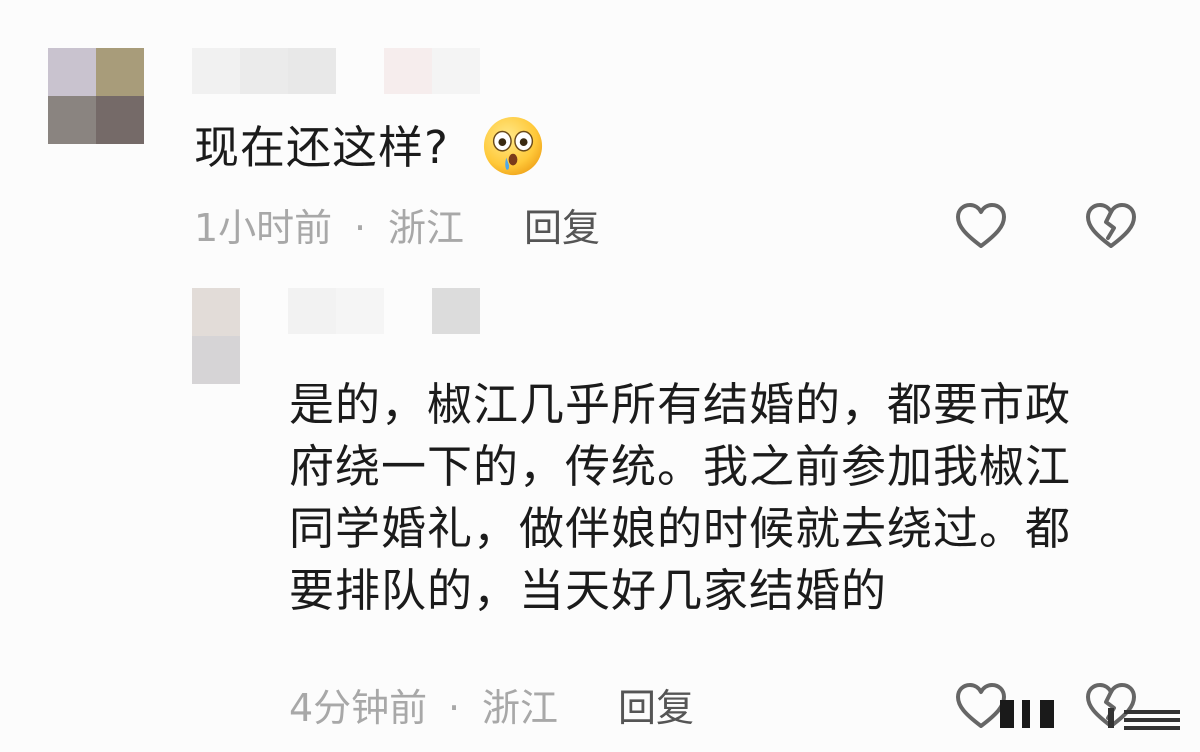 This screenshot has height=752, width=1200. What do you see at coordinates (321, 147) in the screenshot?
I see `comment-text: 现在还这样?` at bounding box center [321, 147].